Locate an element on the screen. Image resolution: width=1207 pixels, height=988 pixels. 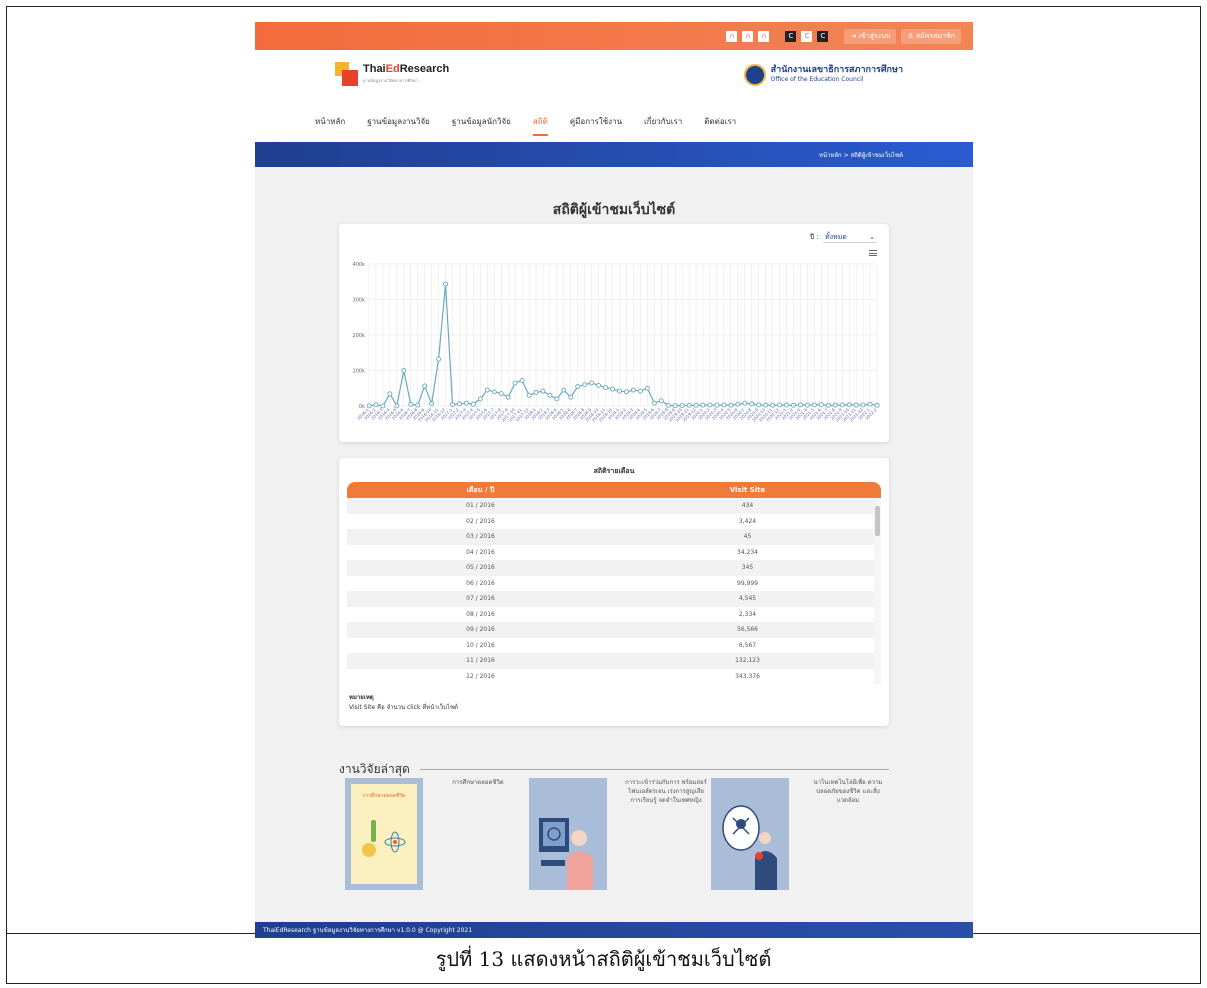
contrast-dark-button: C is located at coordinates (823, 36).